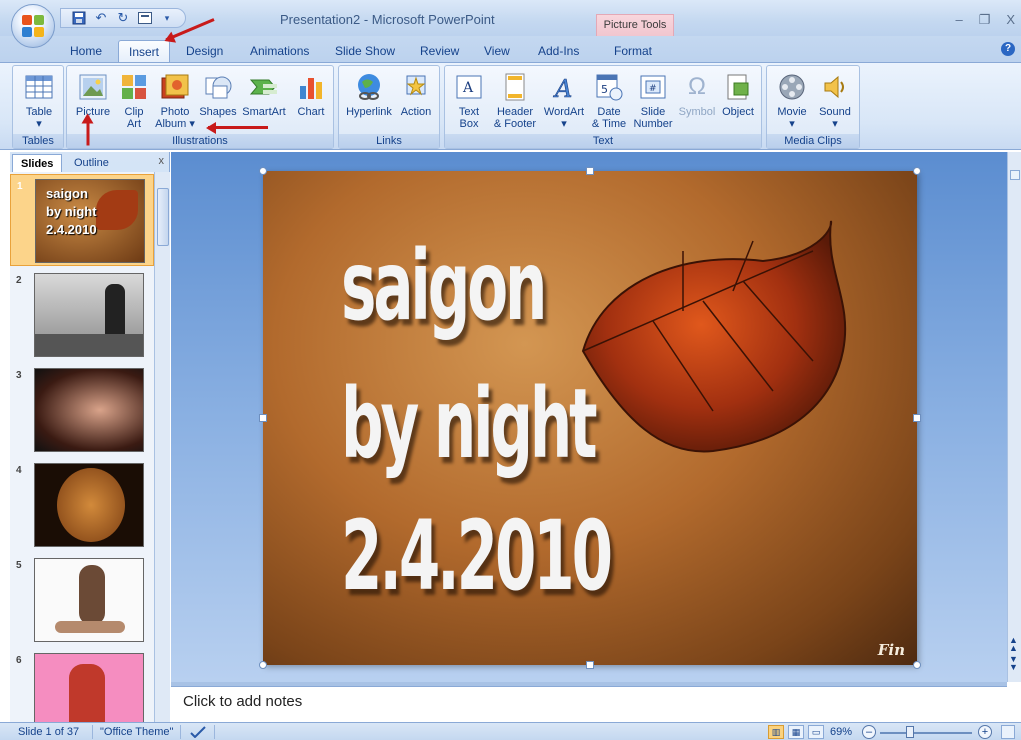  What do you see at coordinates (497, 51) in the screenshot?
I see `tab-view: View` at bounding box center [497, 51].